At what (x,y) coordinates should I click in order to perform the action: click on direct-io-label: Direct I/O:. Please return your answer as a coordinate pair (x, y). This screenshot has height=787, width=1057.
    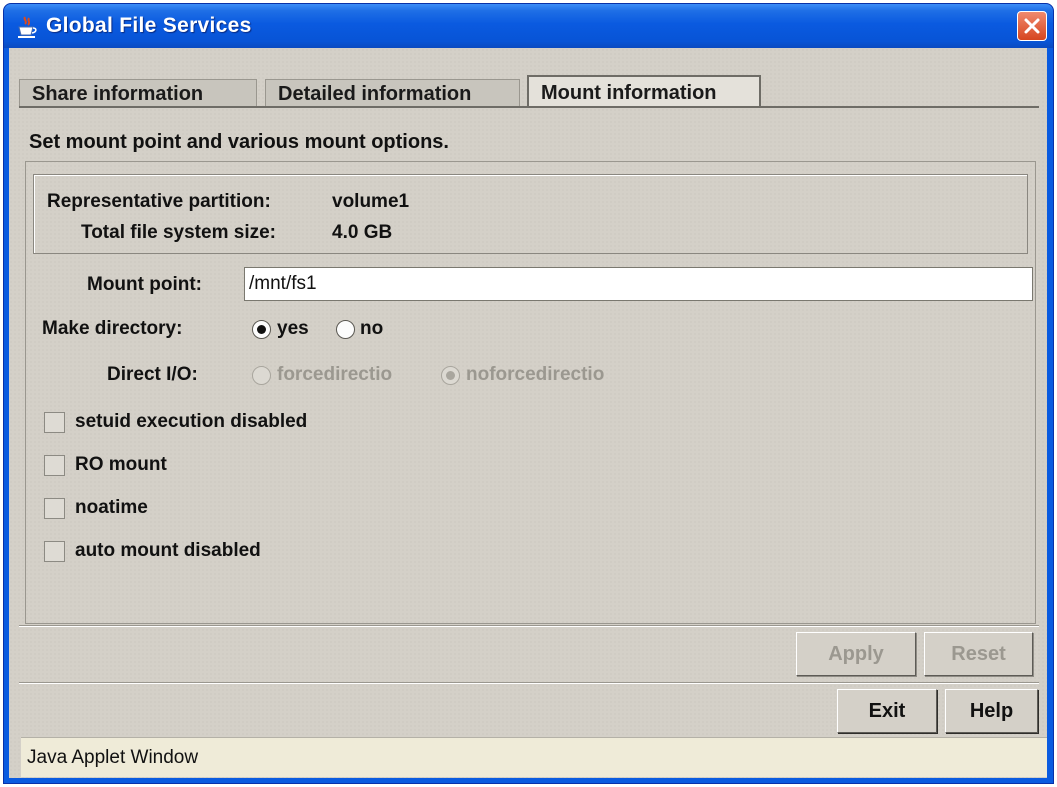
    Looking at the image, I should click on (152, 374).